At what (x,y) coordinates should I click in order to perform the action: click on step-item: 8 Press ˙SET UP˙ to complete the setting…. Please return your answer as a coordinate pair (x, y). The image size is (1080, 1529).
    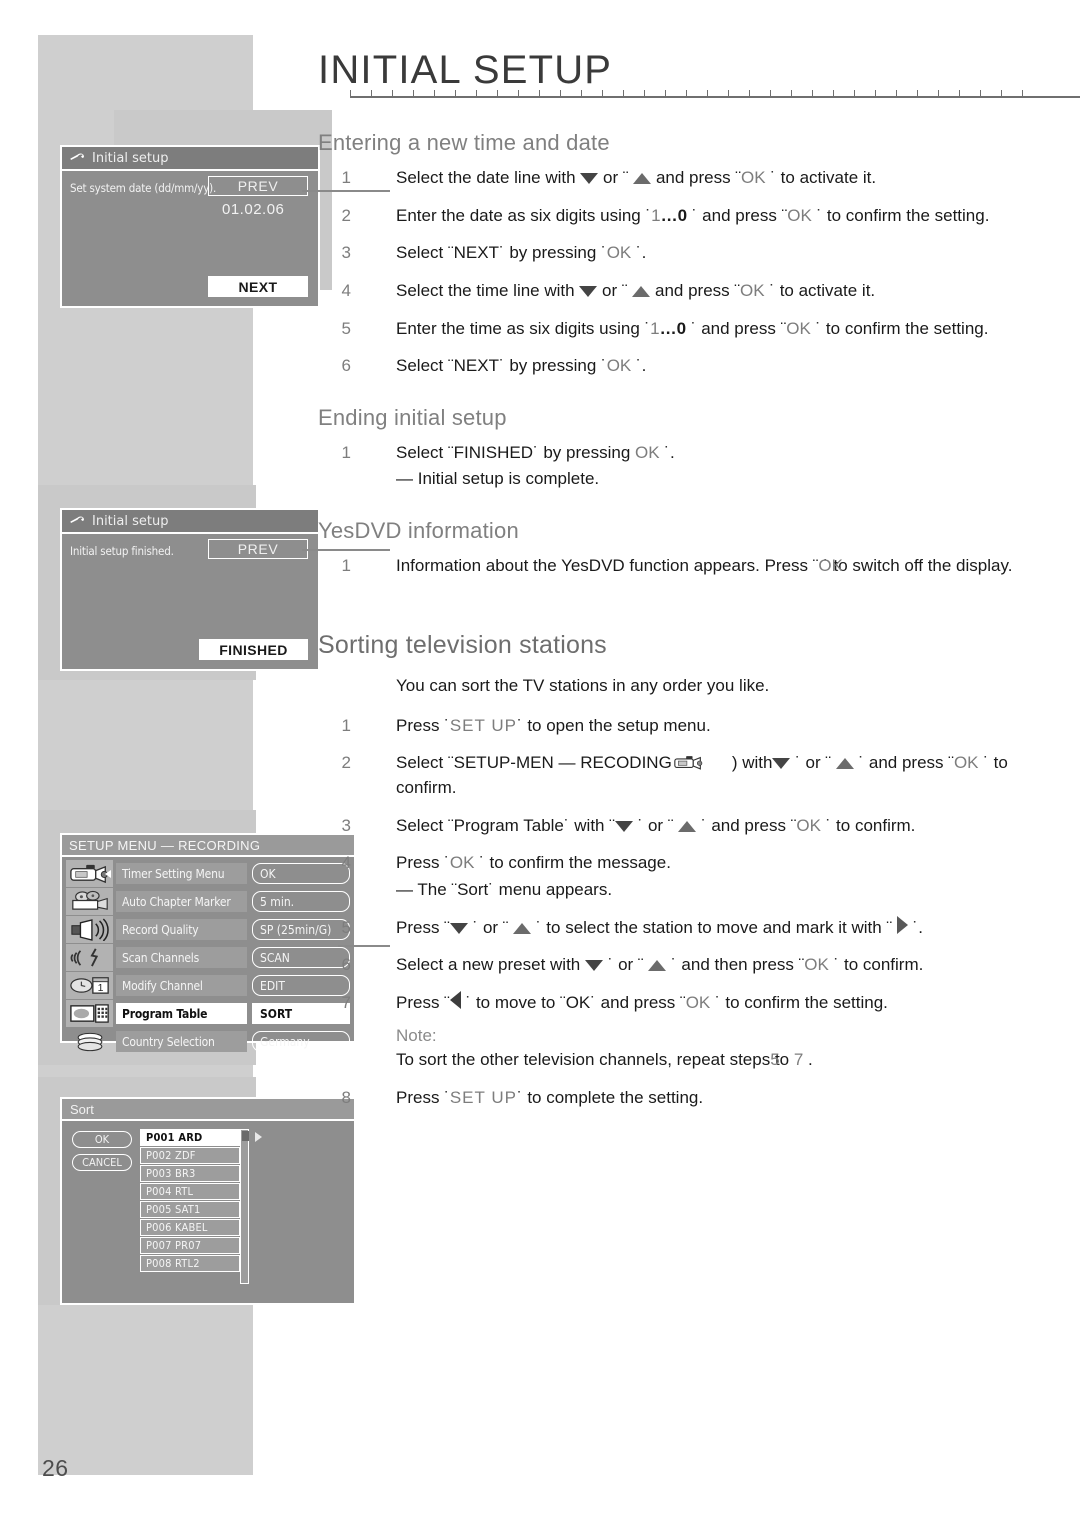
    Looking at the image, I should click on (678, 1098).